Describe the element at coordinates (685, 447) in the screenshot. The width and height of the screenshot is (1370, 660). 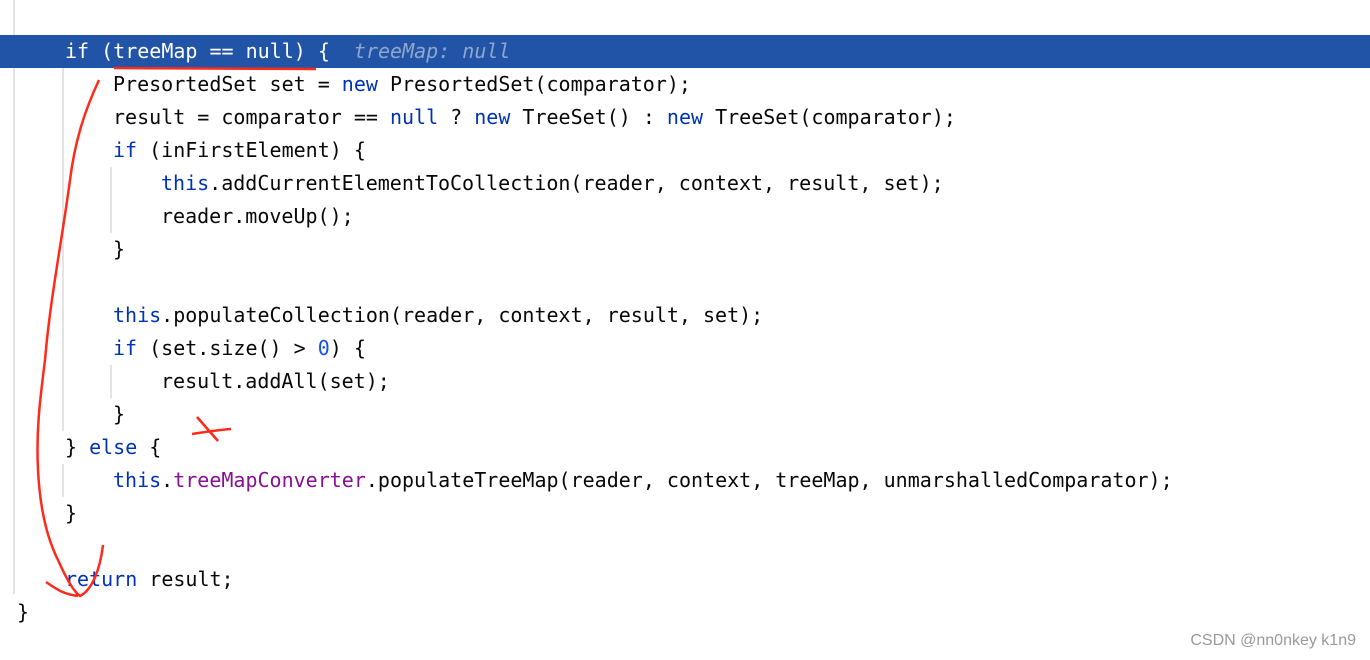
I see `code-line: } else {` at that location.